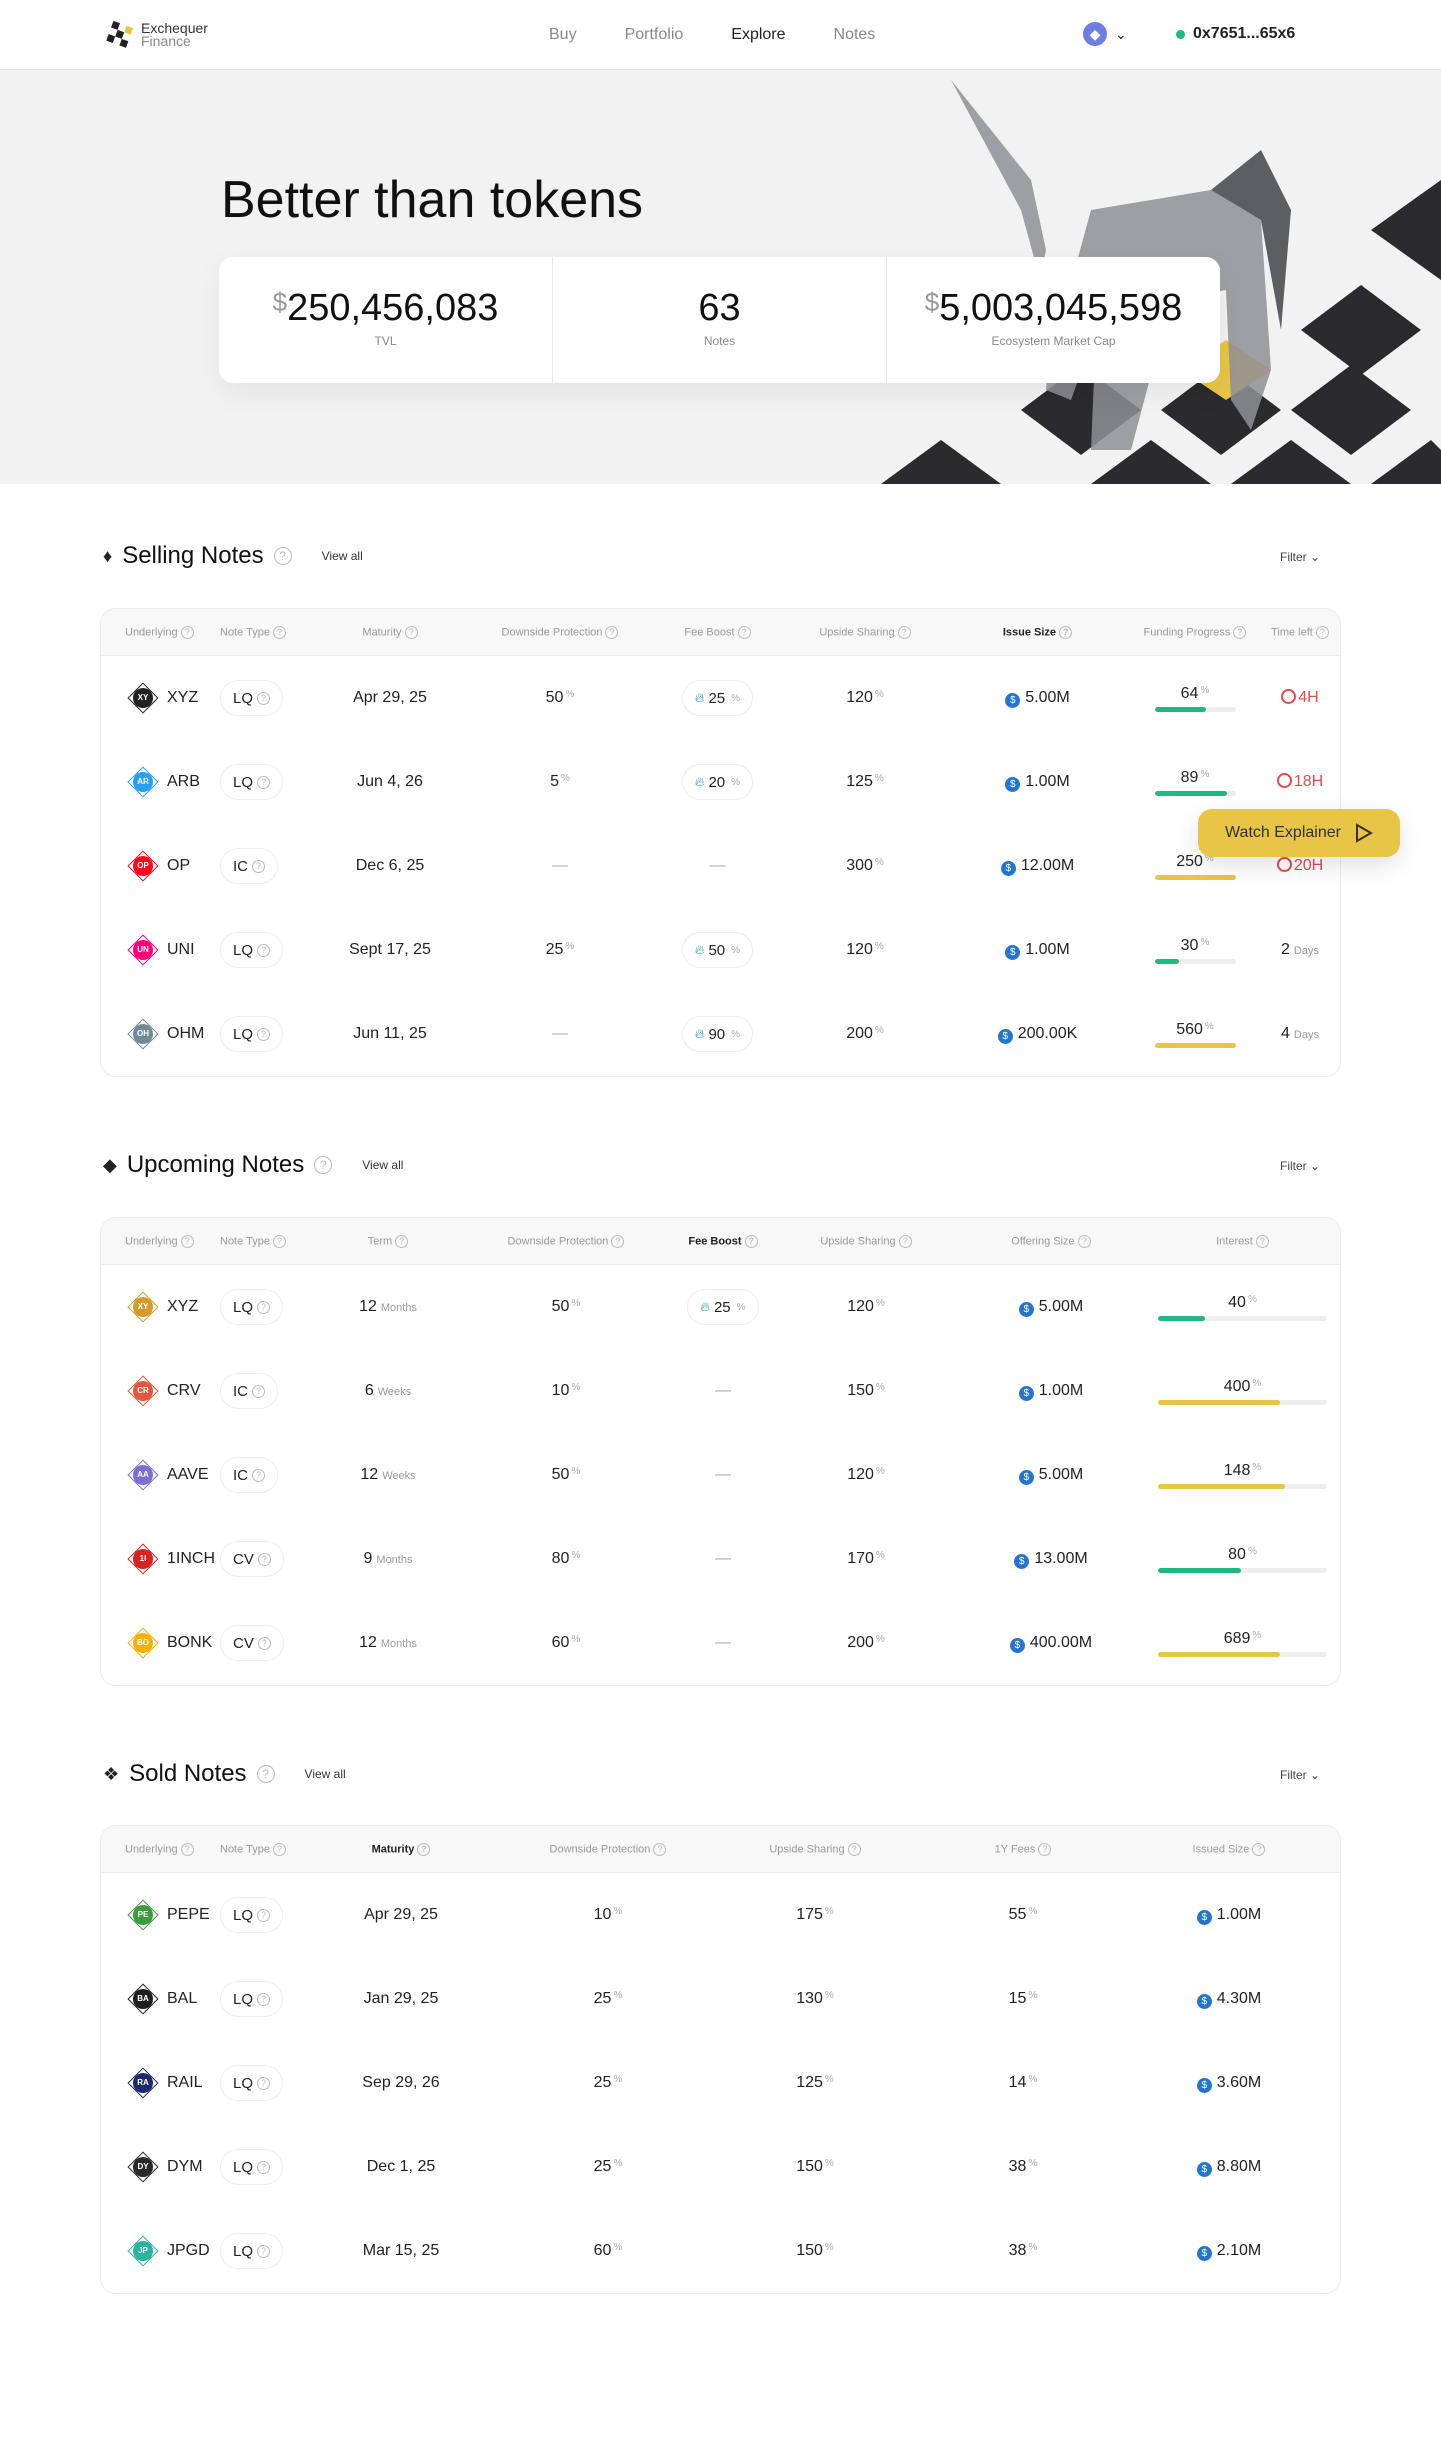 This screenshot has width=1441, height=2440. Describe the element at coordinates (172, 1643) in the screenshot. I see `underlying-token: BO BONK` at that location.